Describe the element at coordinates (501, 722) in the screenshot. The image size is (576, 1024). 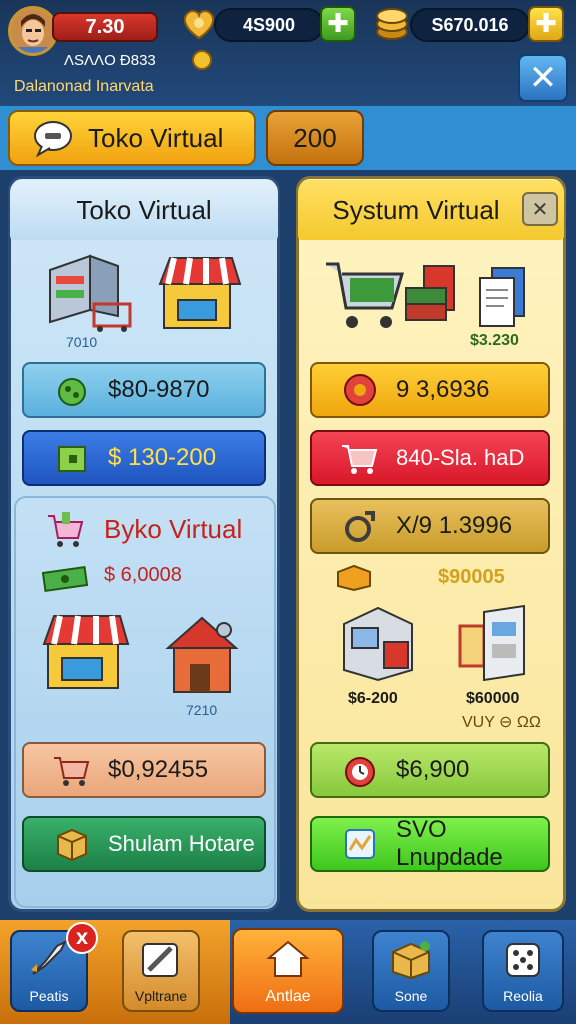
I see `right-item-note: VUY ⊖ ΩΩ` at that location.